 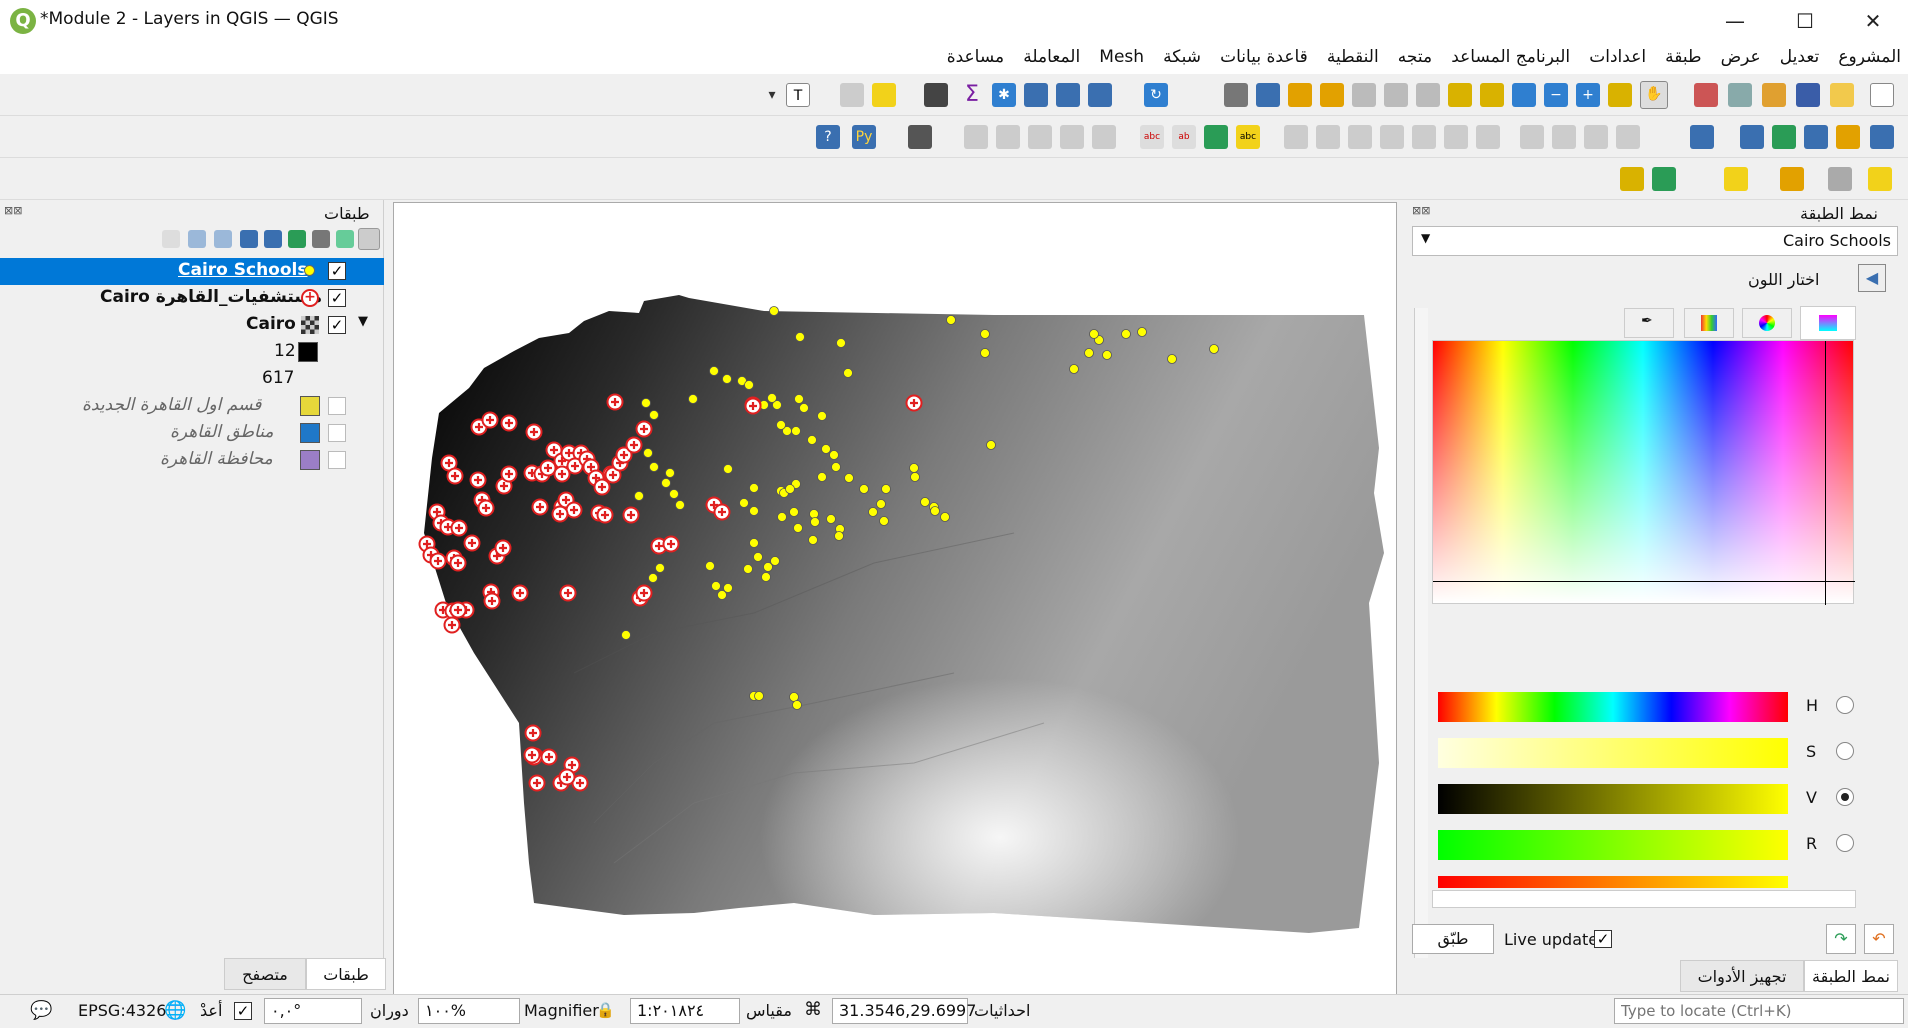 What do you see at coordinates (884, 95) in the screenshot?
I see `map-tips-icon` at bounding box center [884, 95].